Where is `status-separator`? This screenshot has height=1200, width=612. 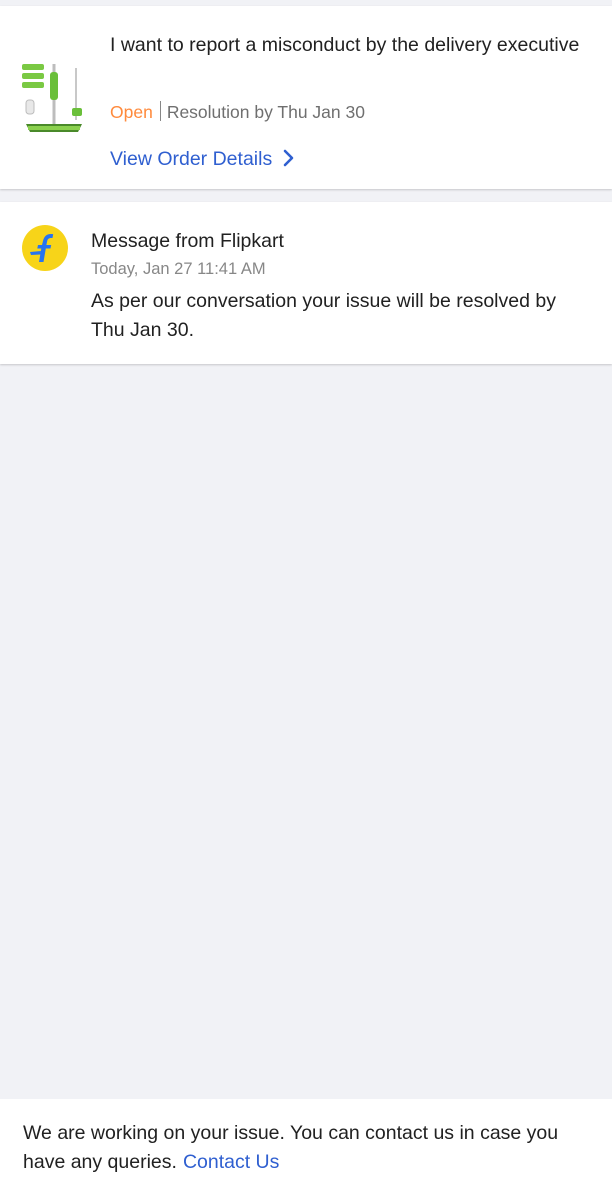 status-separator is located at coordinates (160, 111).